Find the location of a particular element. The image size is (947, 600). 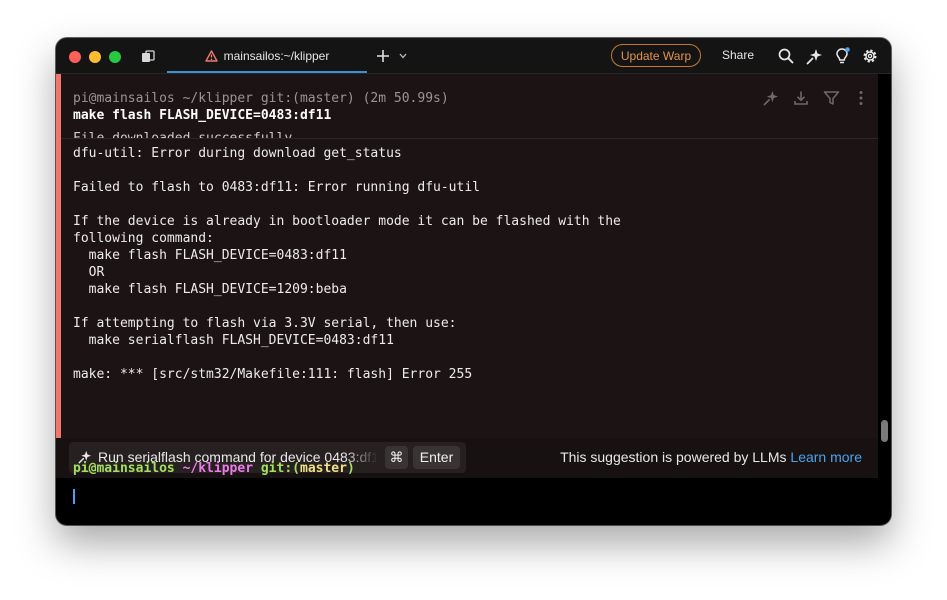

prompt-branch: master is located at coordinates (323, 468).